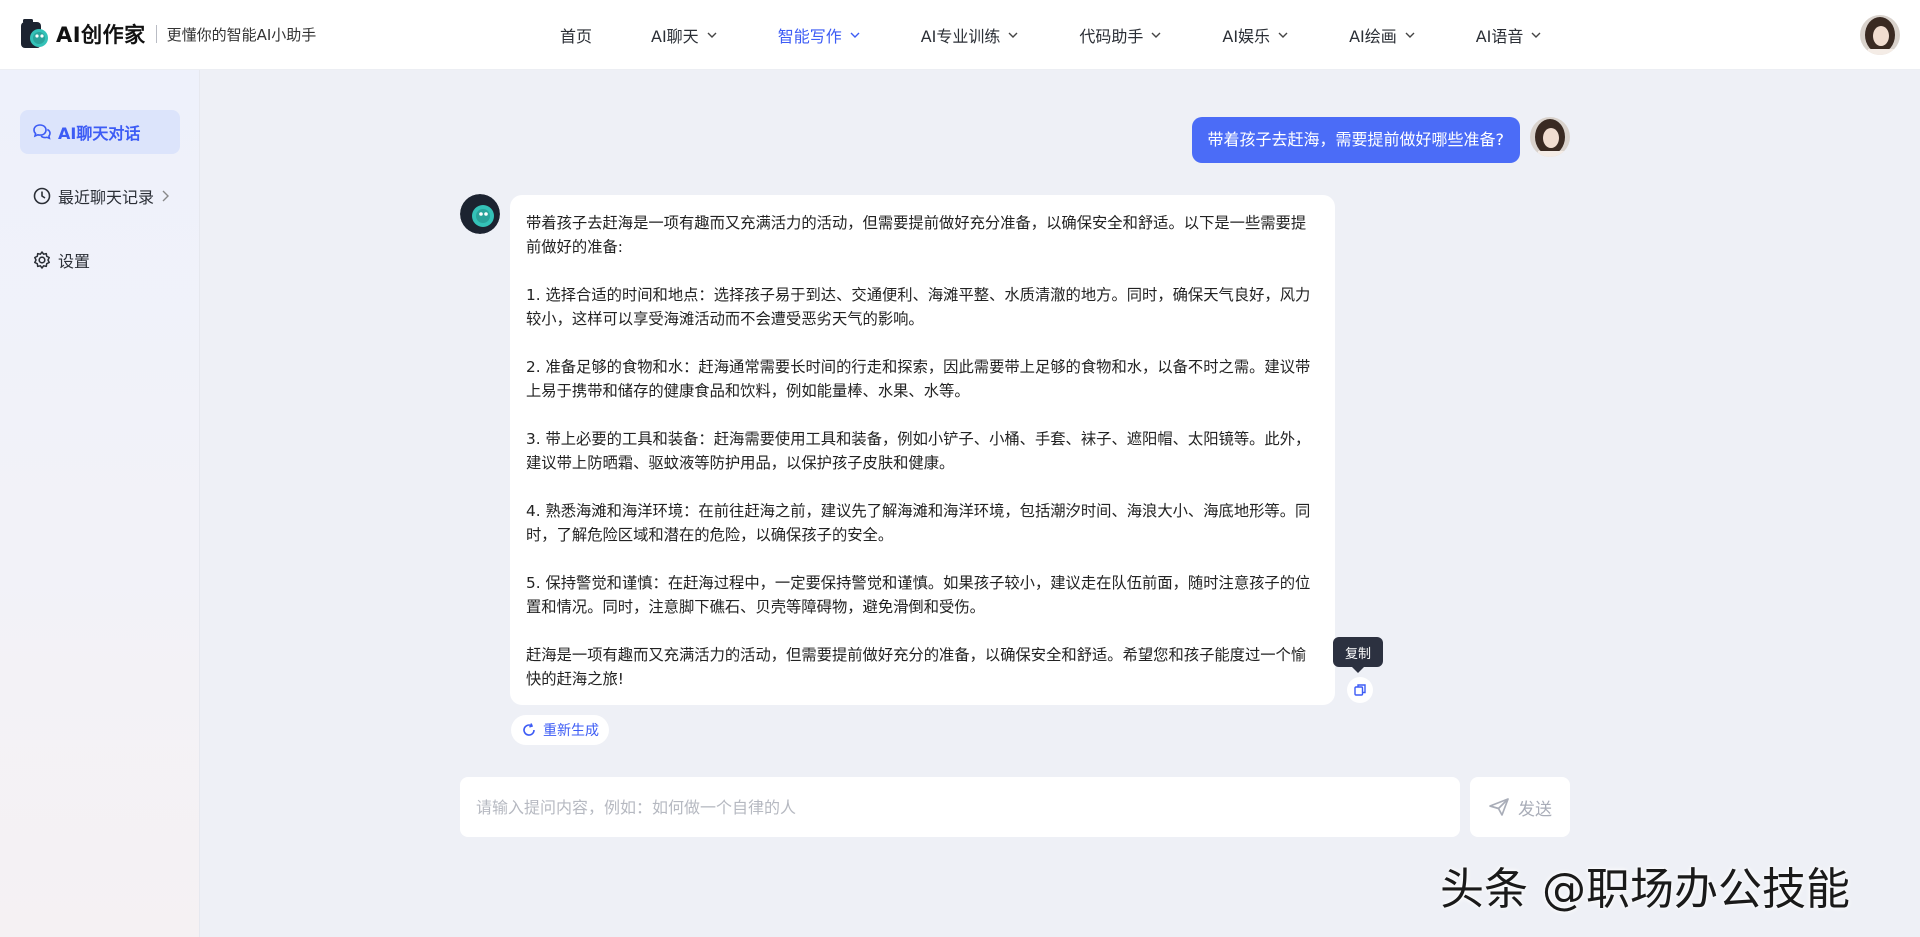  I want to click on nav-label: AI聊天, so click(675, 36).